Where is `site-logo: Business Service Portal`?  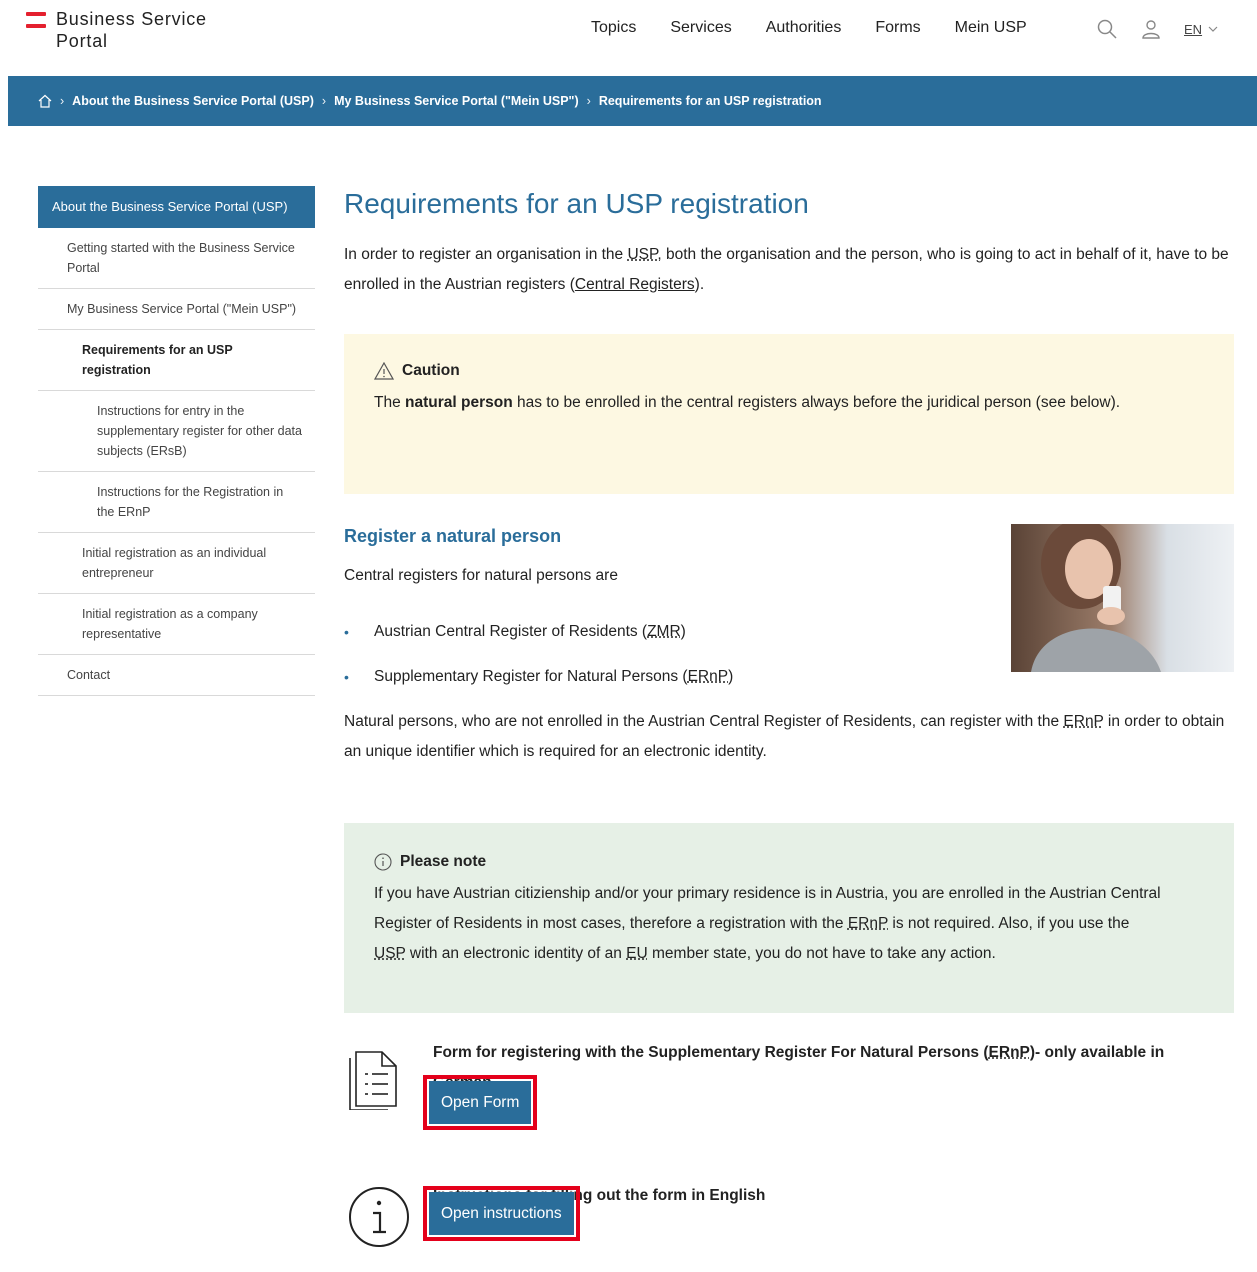 site-logo: Business Service Portal is located at coordinates (116, 30).